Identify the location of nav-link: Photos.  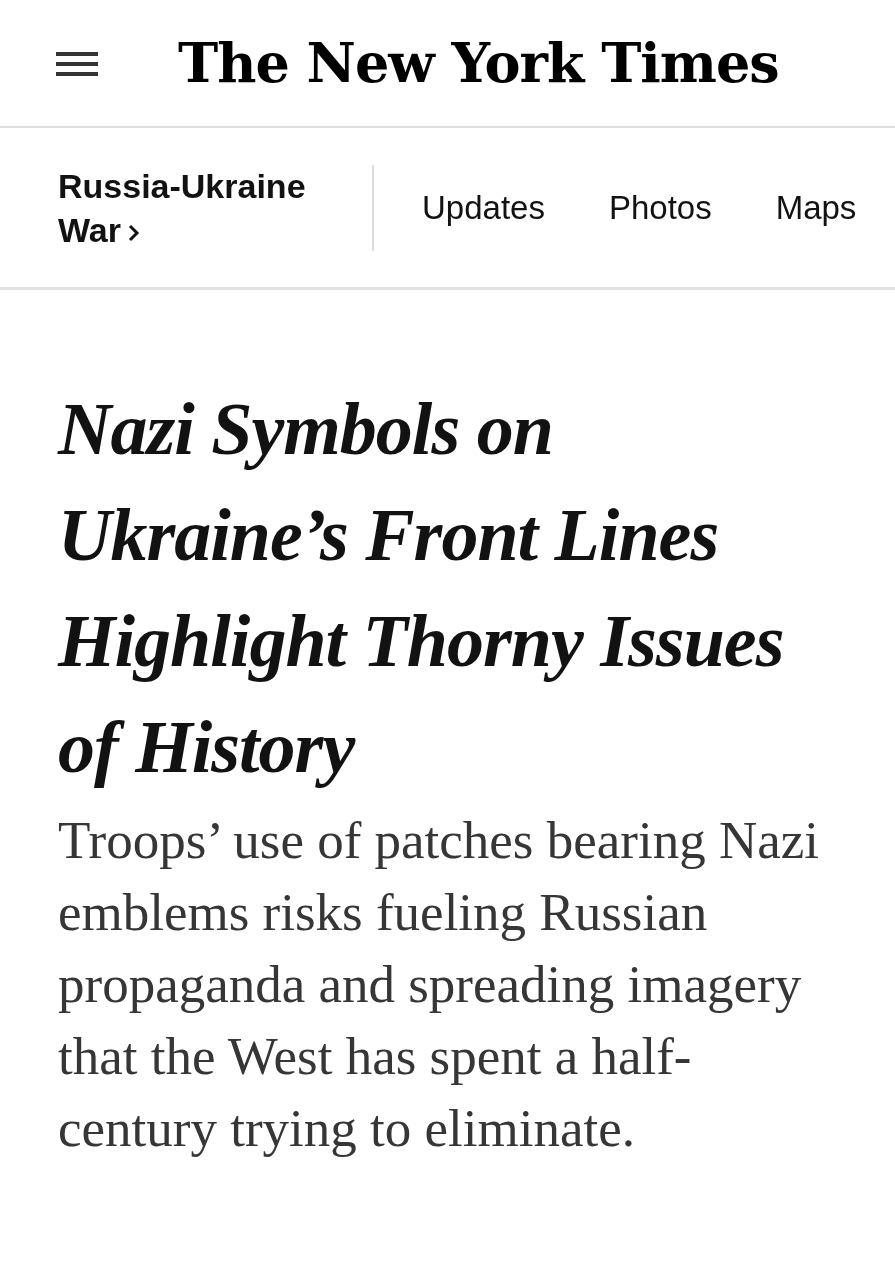
(660, 207).